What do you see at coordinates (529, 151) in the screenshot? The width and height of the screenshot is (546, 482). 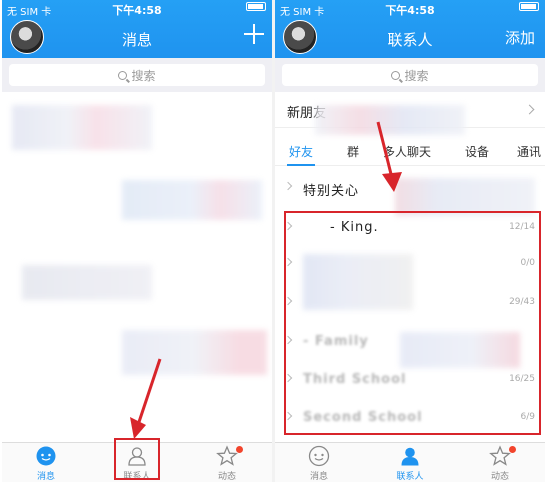 I see `segment-address-book: 通讯` at bounding box center [529, 151].